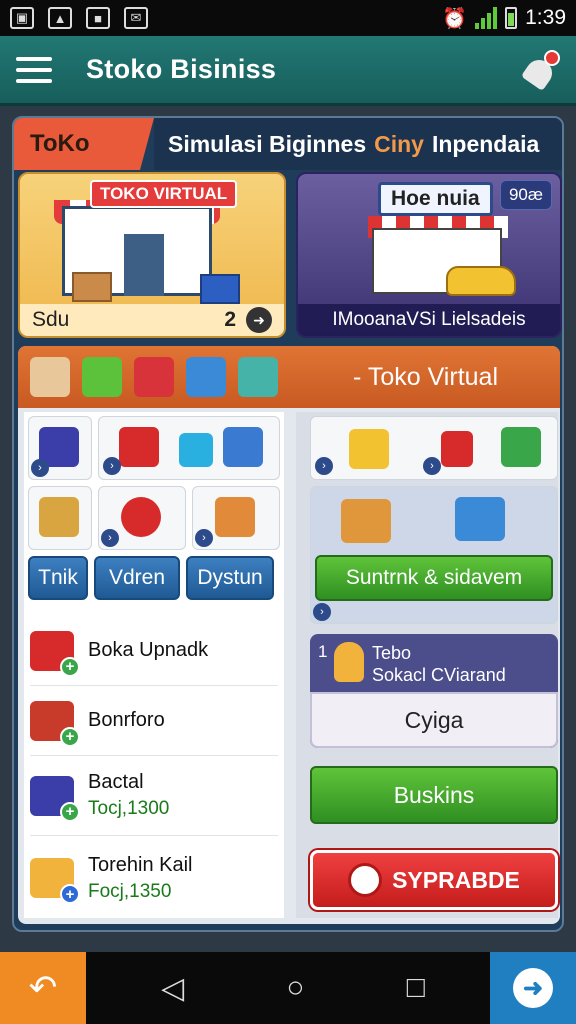 This screenshot has width=576, height=1024. I want to click on status-bar: ▣ ▲ ■ ✉ ⏰ 1:39, so click(288, 18).